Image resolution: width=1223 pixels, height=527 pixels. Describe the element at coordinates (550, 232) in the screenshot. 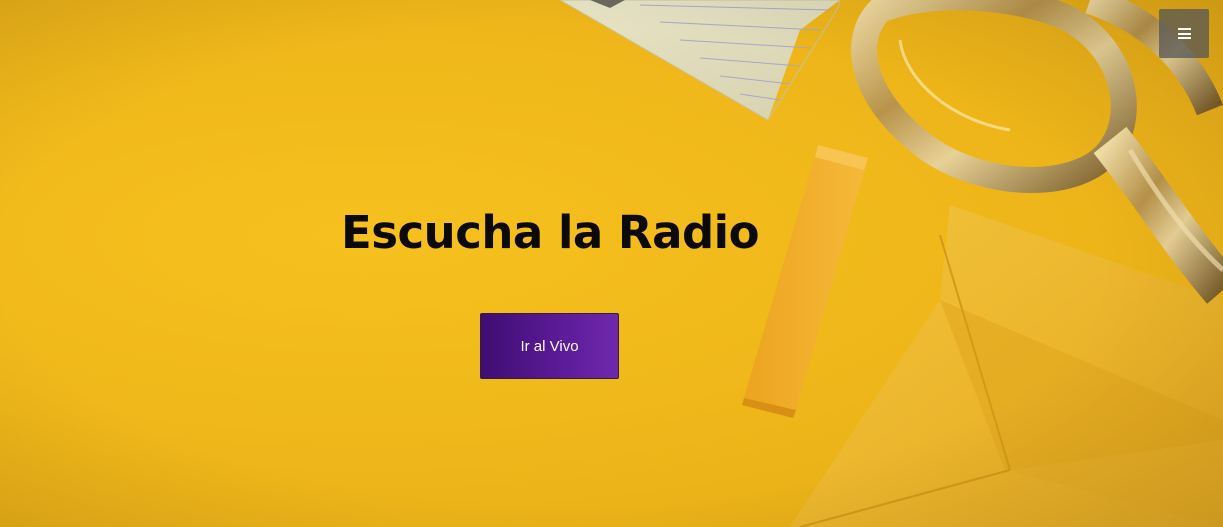

I see `page-title: Escucha la Radio` at that location.